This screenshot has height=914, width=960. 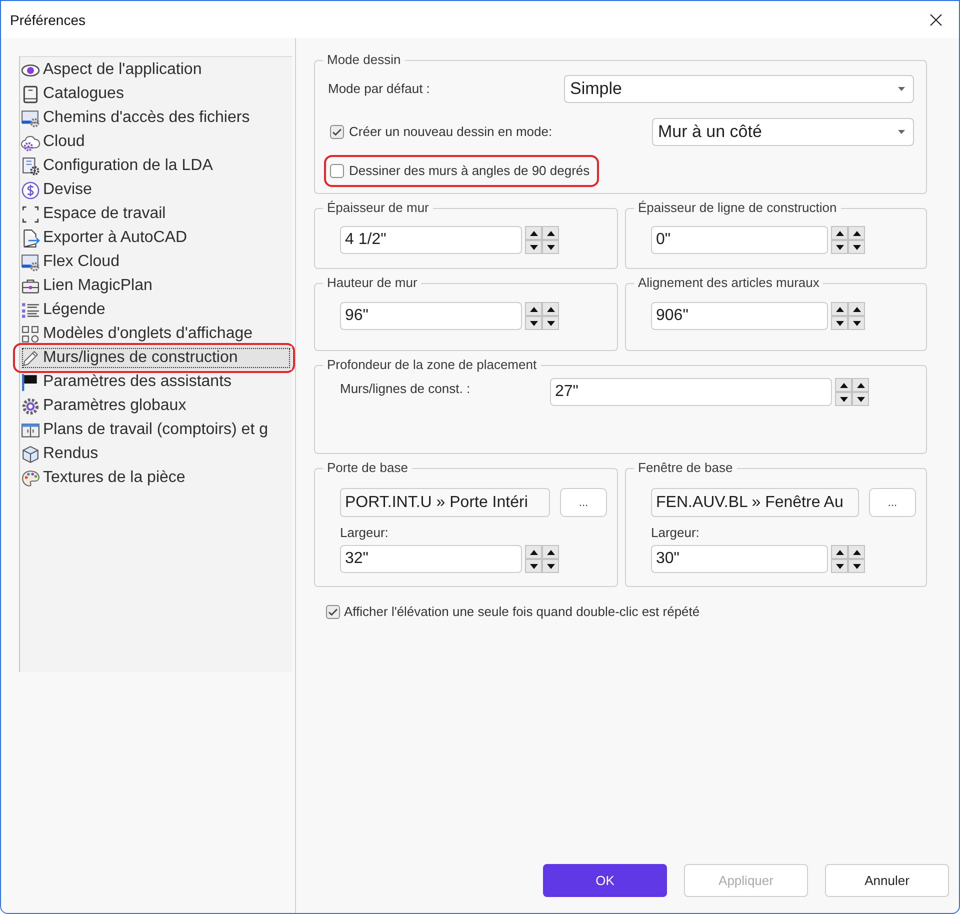 I want to click on dropdown: Mur à un côté, so click(x=783, y=132).